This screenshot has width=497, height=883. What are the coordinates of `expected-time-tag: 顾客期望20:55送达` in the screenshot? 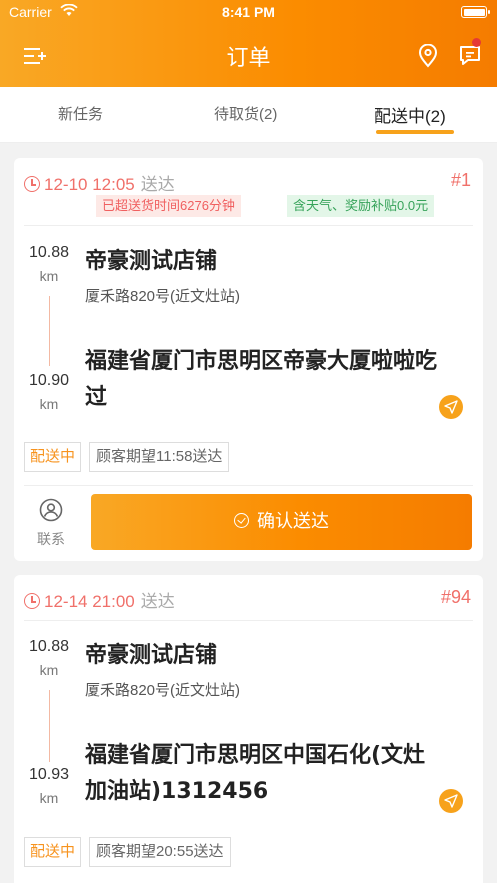 It's located at (160, 852).